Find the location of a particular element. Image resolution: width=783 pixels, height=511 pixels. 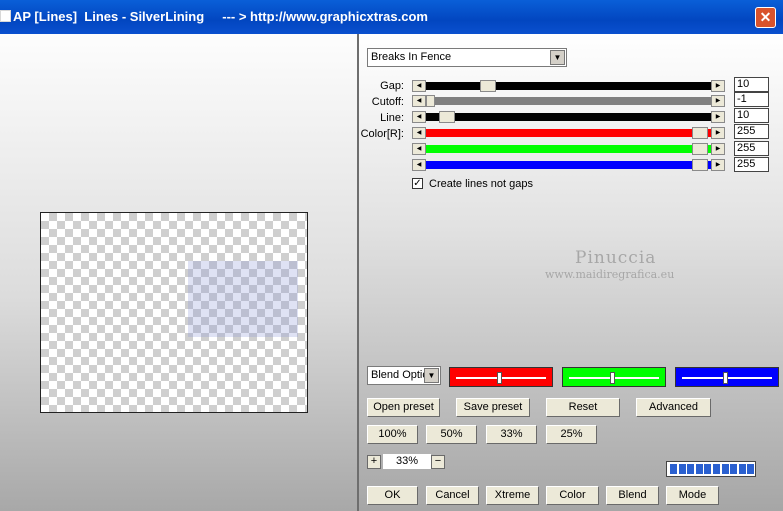

create-lines-checkbox: ✓ is located at coordinates (417, 183).